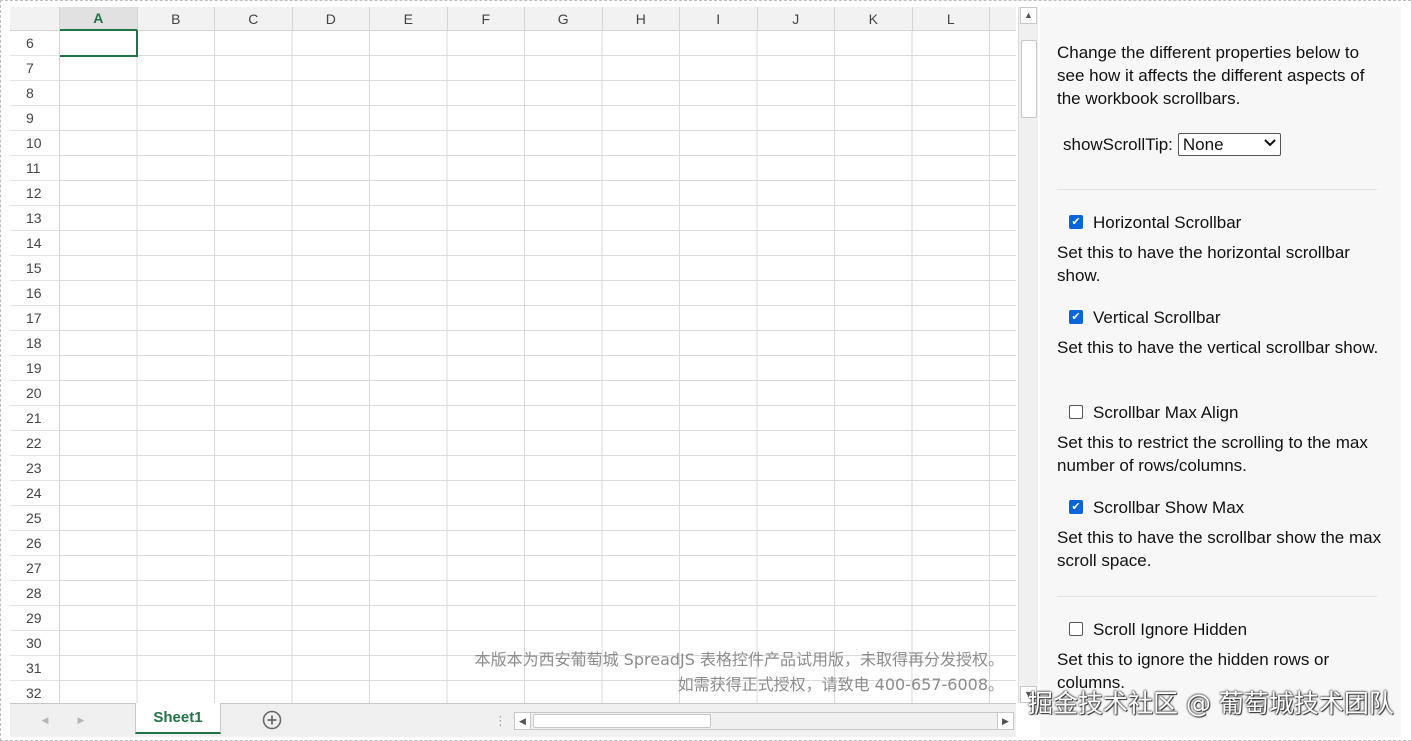  What do you see at coordinates (1076, 507) in the screenshot?
I see `scrollbar-show-max-checkbox: ✔` at bounding box center [1076, 507].